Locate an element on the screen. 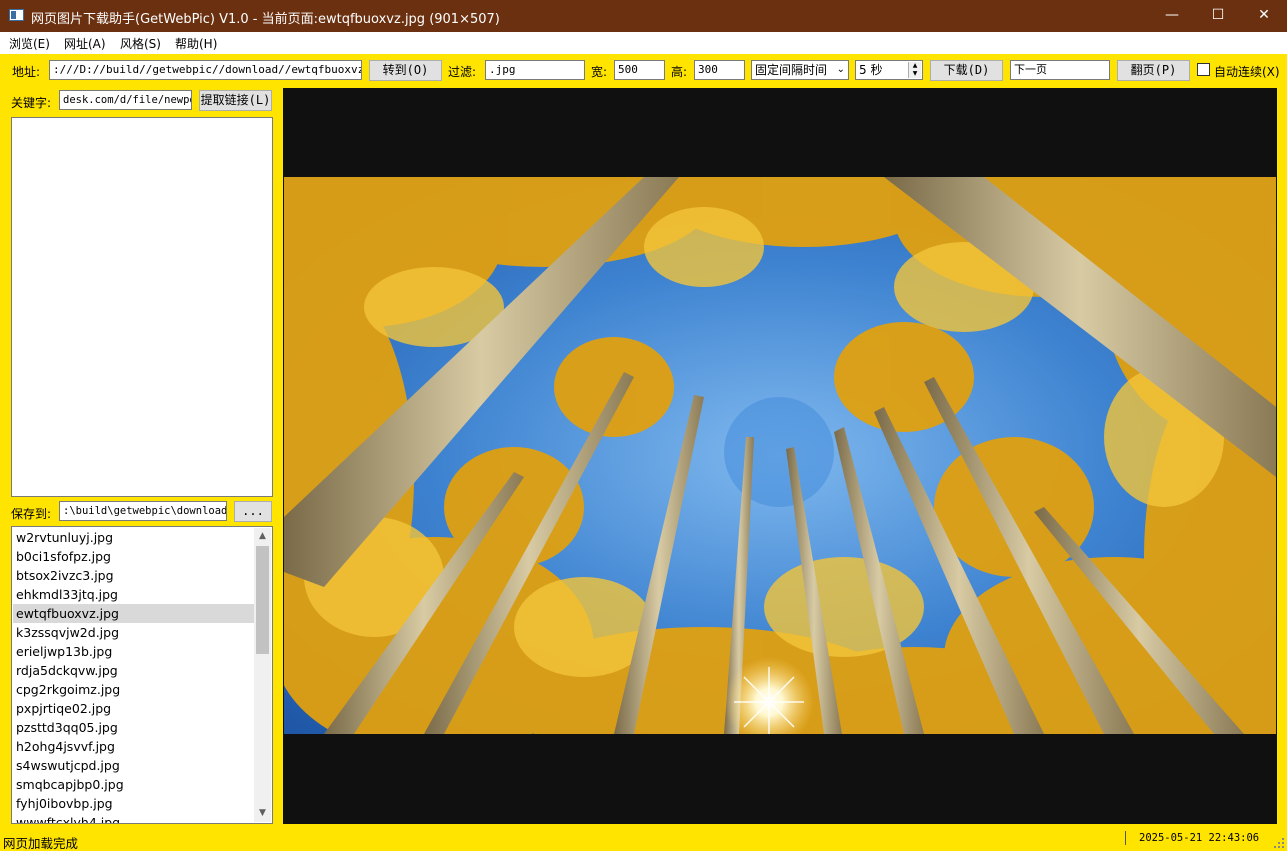 The image size is (1287, 851). spin-buttons: ▲ ▼ is located at coordinates (914, 70).